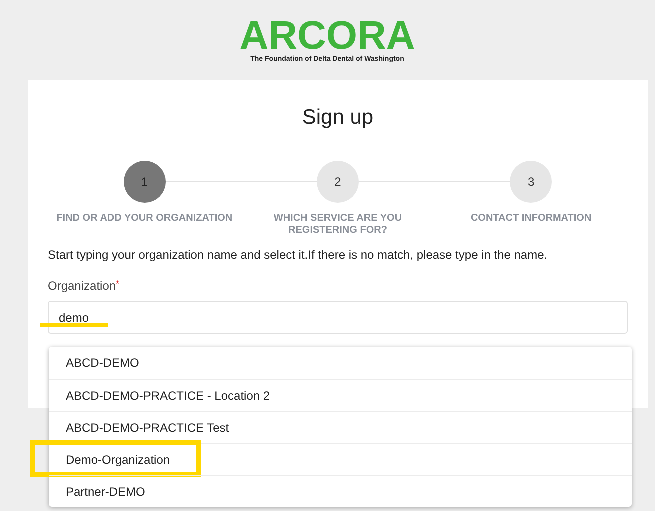 Image resolution: width=655 pixels, height=511 pixels. What do you see at coordinates (298, 255) in the screenshot?
I see `instructions: Start typing your organization name and select it.If there is no match, please type in the name.` at bounding box center [298, 255].